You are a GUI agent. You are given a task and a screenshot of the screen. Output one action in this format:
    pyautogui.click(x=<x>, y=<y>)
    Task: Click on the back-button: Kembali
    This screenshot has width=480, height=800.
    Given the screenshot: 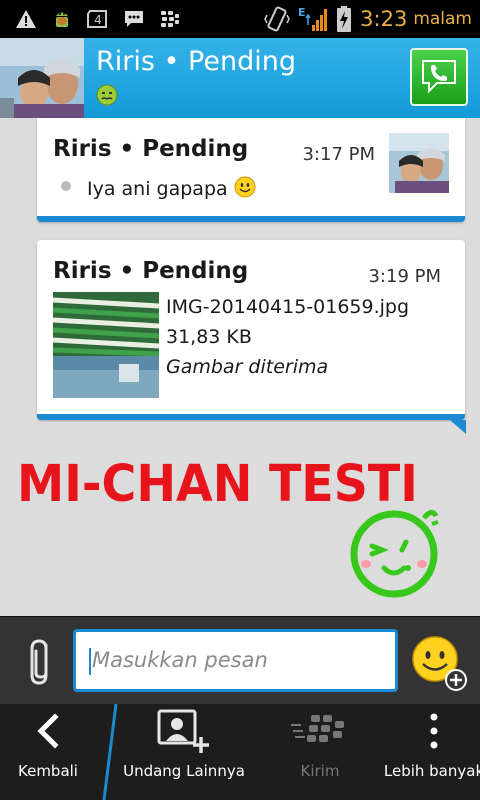 What is the action you would take?
    pyautogui.click(x=48, y=752)
    